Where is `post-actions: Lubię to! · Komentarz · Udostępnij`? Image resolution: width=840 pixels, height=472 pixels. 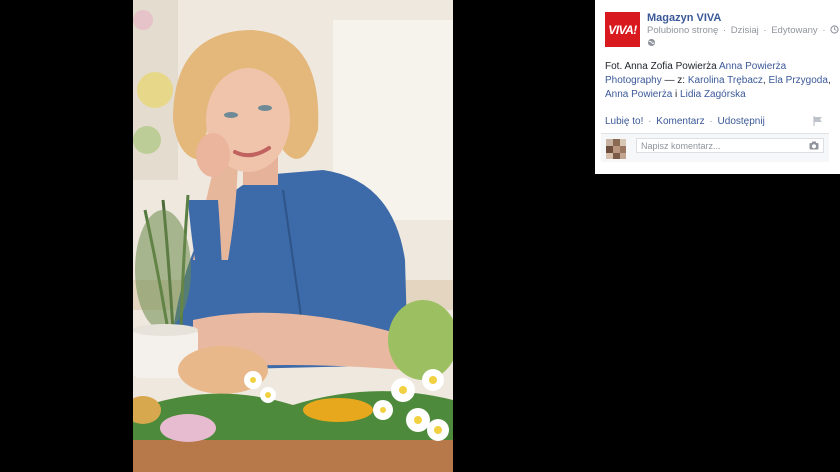 post-actions: Lubię to! · Komentarz · Udostępnij is located at coordinates (685, 121).